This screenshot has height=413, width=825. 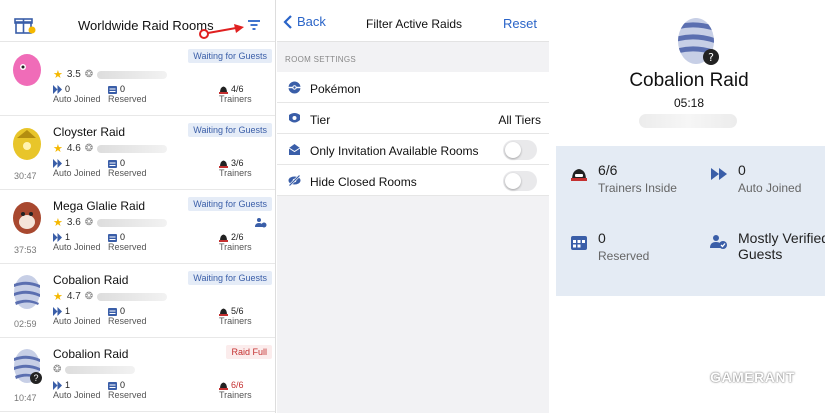 I want to click on tier-value: All Tiers, so click(x=519, y=120).